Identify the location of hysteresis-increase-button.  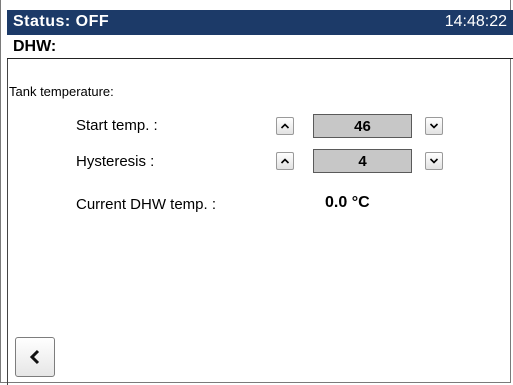
(285, 161).